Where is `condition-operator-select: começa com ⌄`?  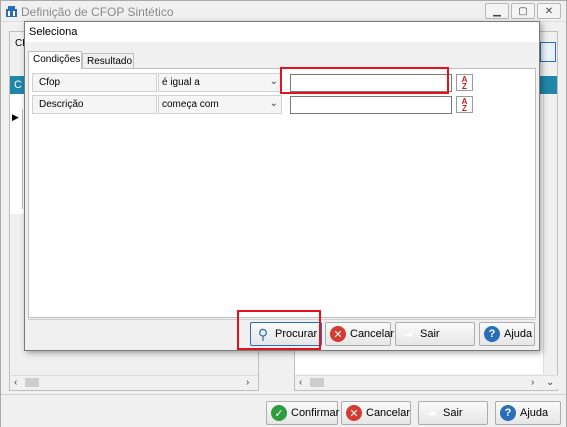
condition-operator-select: começa com ⌄ is located at coordinates (220, 104).